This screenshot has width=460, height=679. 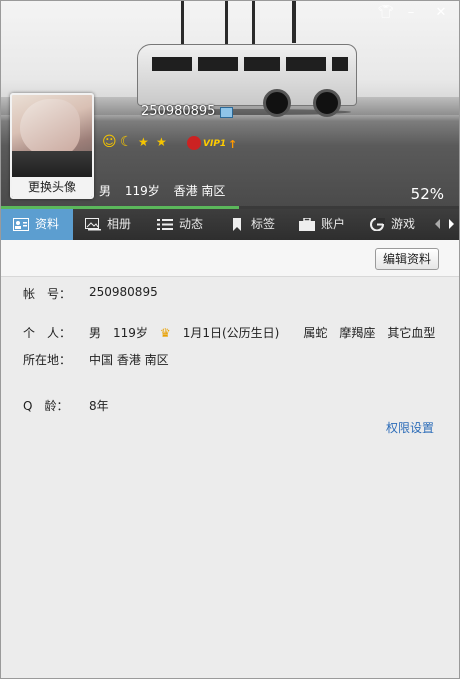 What do you see at coordinates (230, 258) in the screenshot?
I see `content-toolbar: 编辑资料` at bounding box center [230, 258].